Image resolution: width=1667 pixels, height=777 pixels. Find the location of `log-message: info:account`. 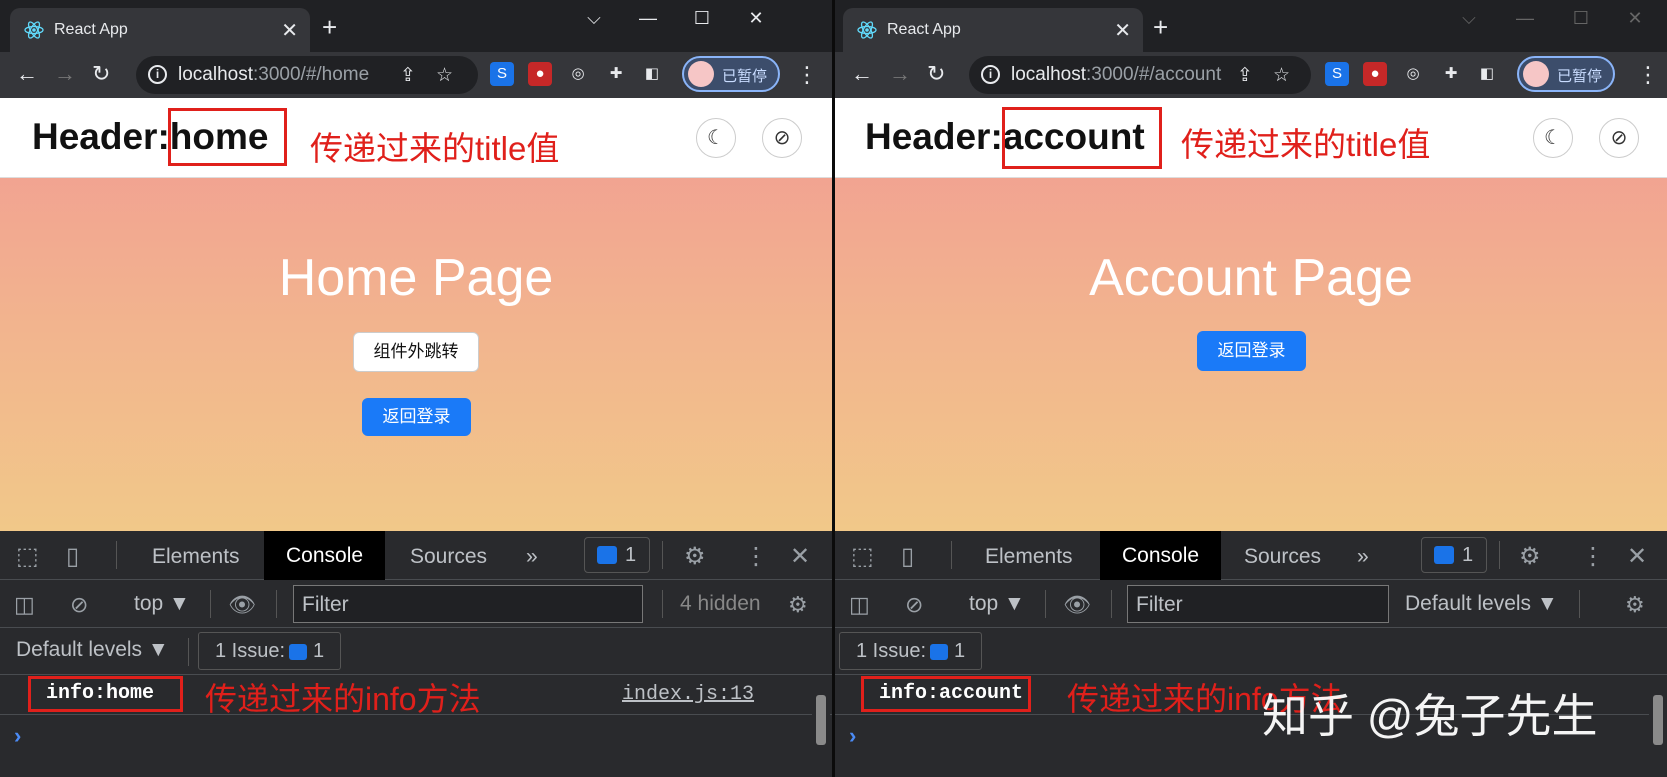

log-message: info:account is located at coordinates (951, 693).